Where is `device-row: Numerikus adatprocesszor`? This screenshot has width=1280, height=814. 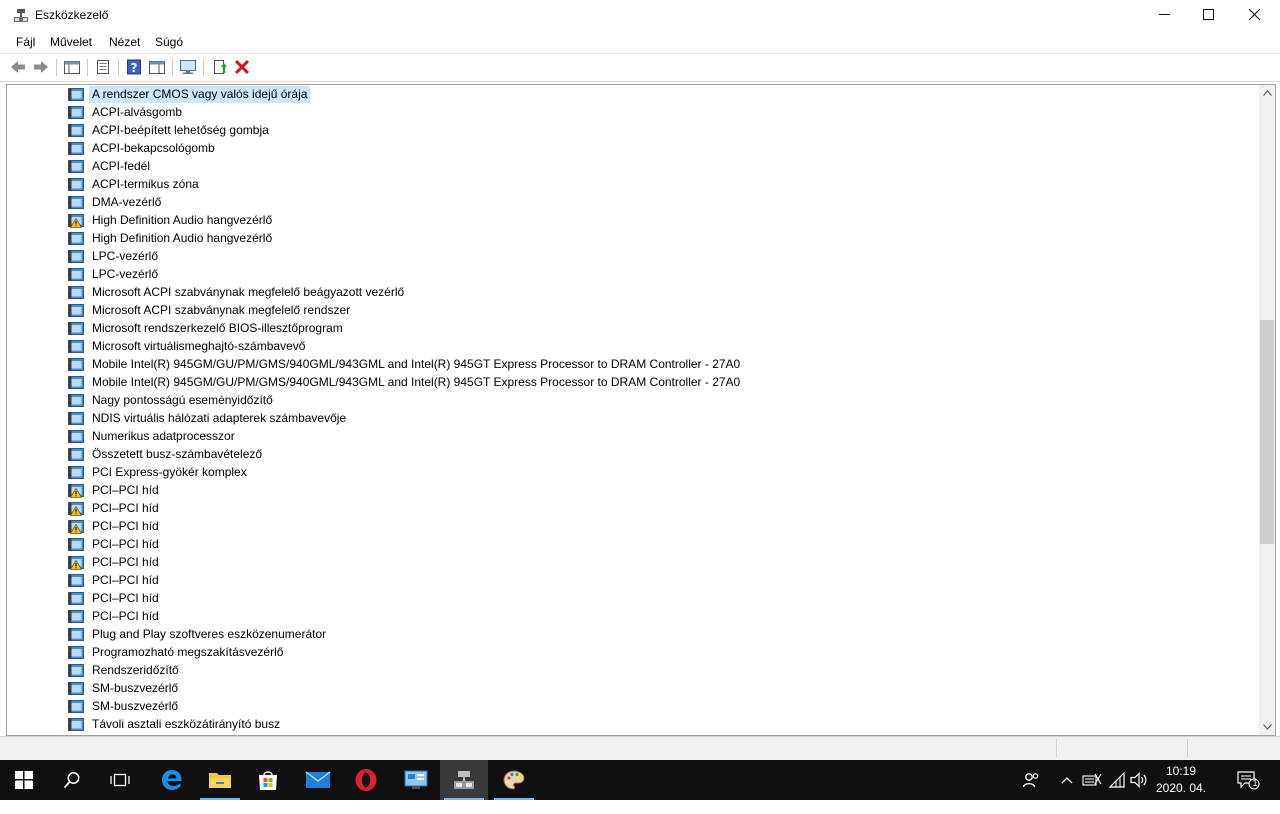
device-row: Numerikus adatprocesszor is located at coordinates (152, 436).